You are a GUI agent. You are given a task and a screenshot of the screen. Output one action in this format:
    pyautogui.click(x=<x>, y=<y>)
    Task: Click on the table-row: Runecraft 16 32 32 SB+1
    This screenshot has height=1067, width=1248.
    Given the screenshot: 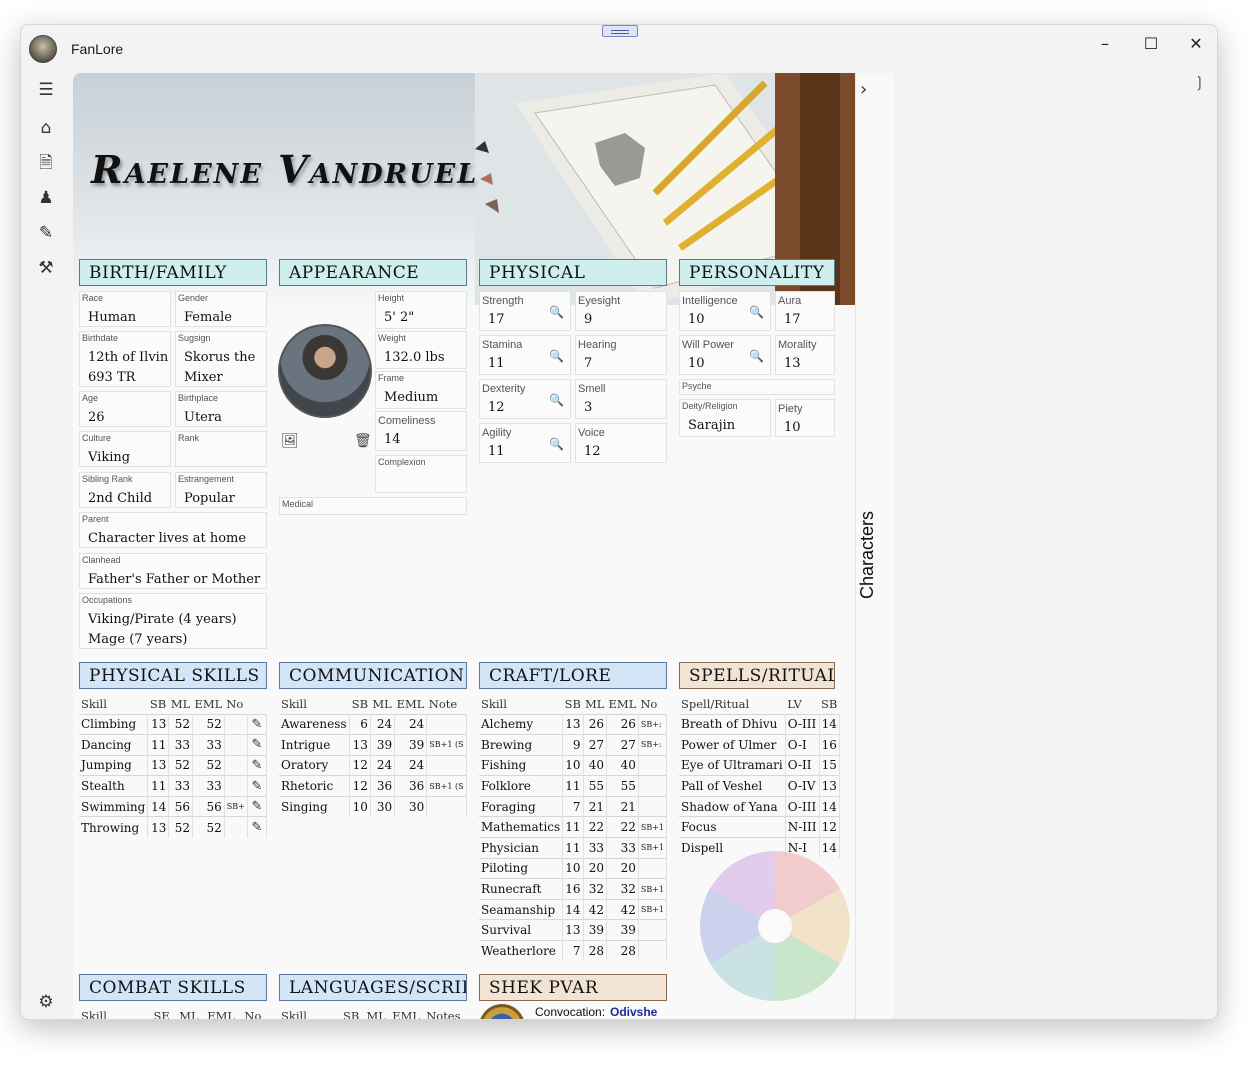 What is the action you would take?
    pyautogui.click(x=573, y=889)
    